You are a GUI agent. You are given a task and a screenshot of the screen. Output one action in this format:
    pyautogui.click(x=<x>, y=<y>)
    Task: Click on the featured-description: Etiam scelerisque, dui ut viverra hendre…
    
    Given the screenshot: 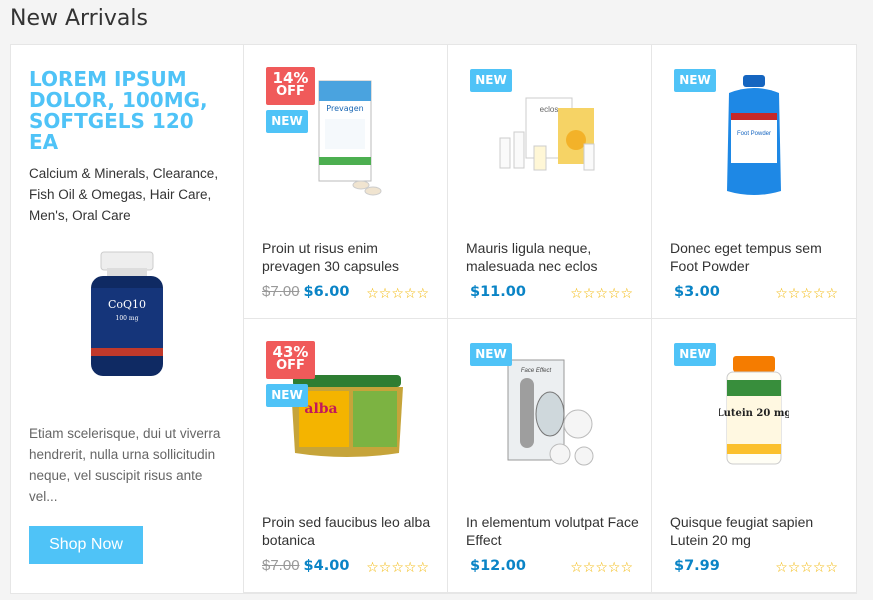 What is the action you would take?
    pyautogui.click(x=125, y=465)
    